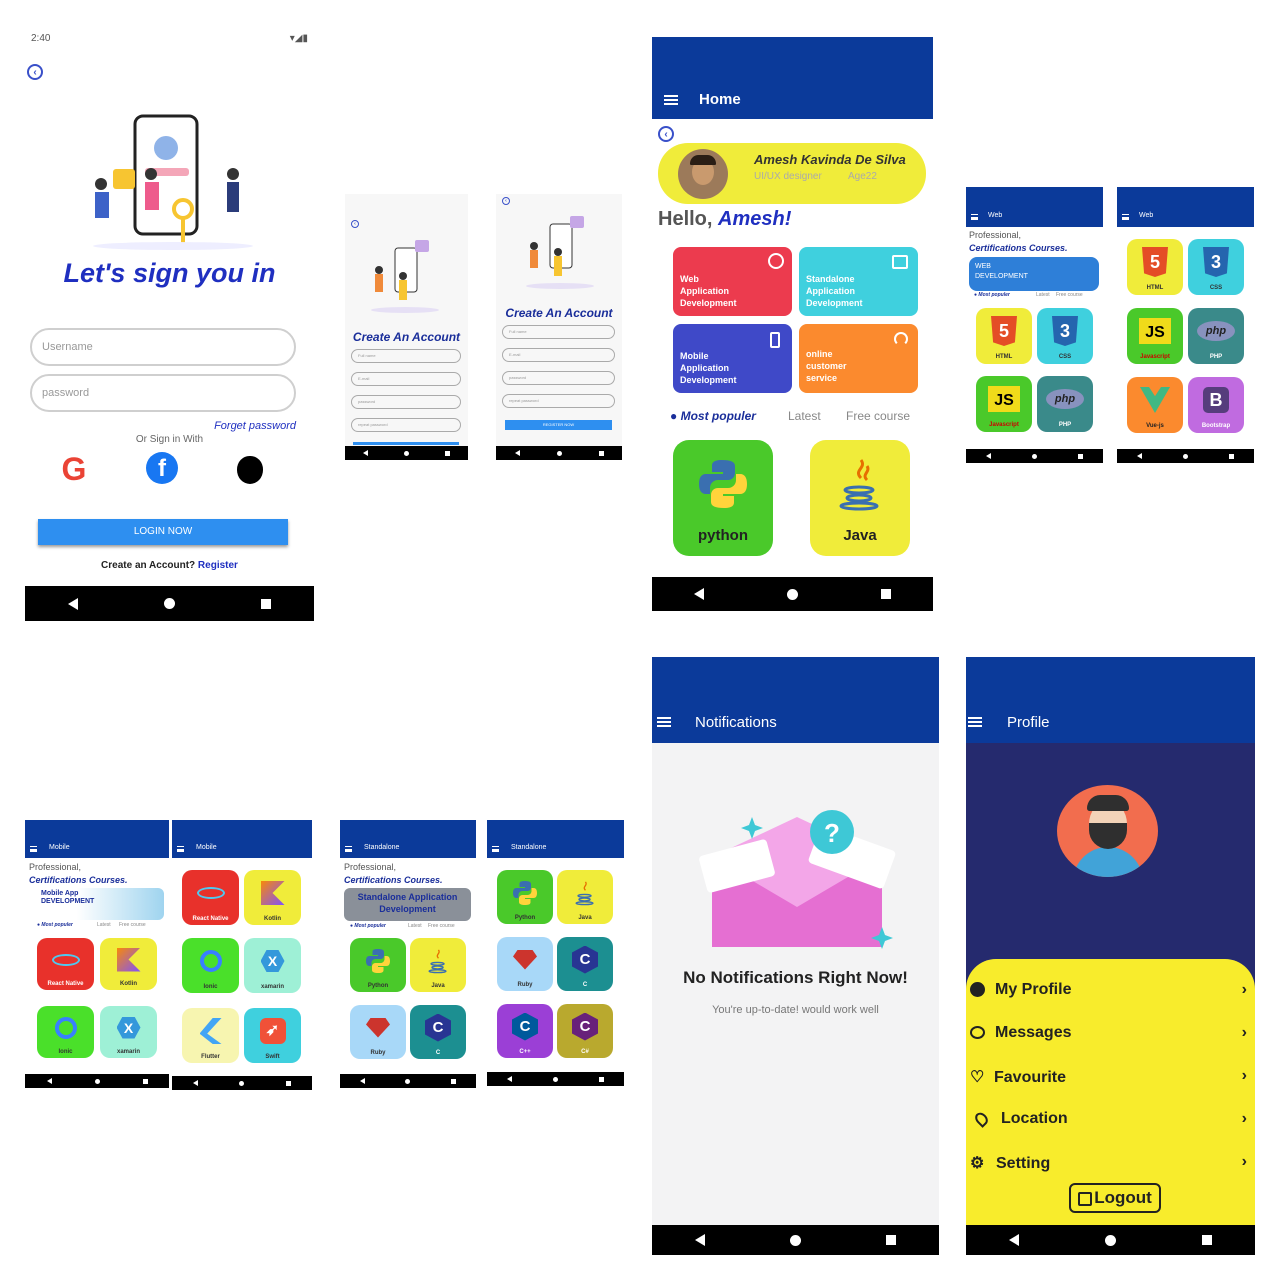  Describe the element at coordinates (1155, 405) in the screenshot. I see `tile-vuejs: Vue-js` at that location.